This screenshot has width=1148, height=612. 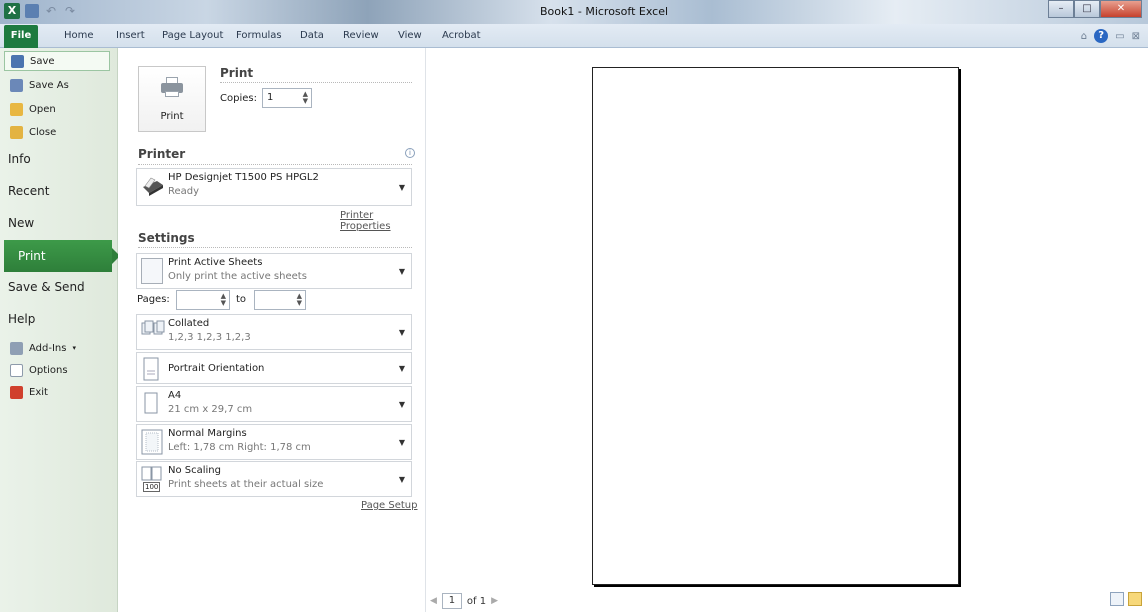 I want to click on print-button: Print, so click(x=172, y=99).